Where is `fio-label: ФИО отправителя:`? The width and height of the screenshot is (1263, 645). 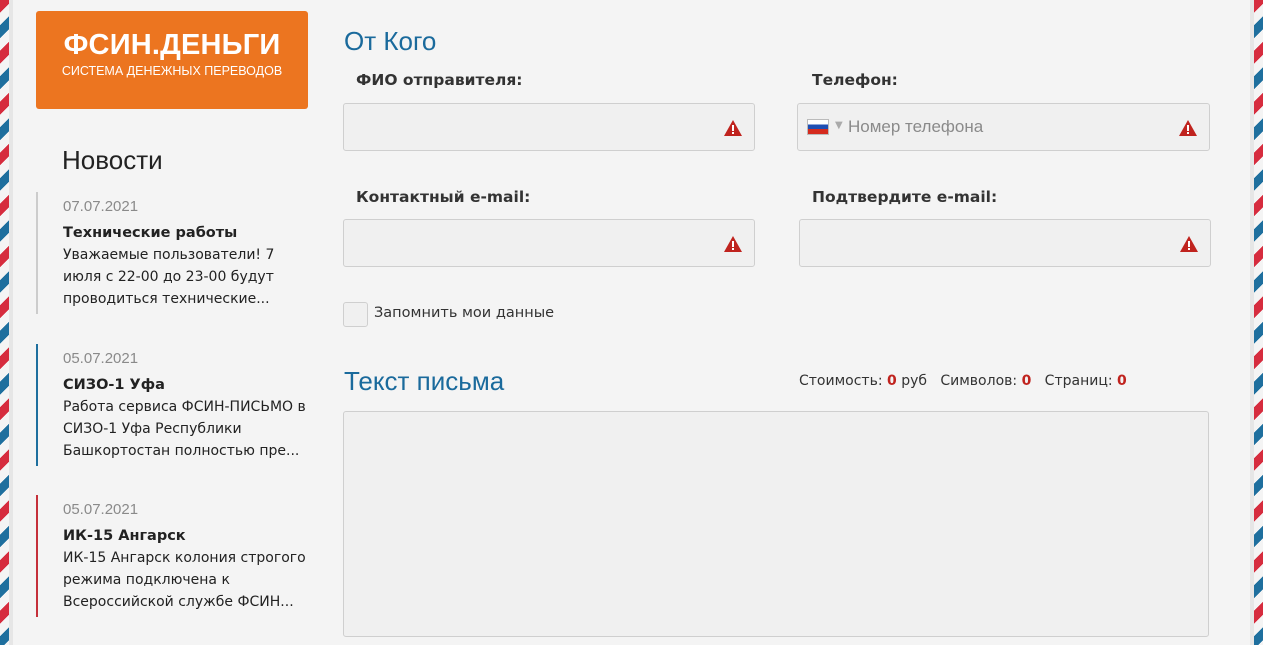 fio-label: ФИО отправителя: is located at coordinates (439, 80).